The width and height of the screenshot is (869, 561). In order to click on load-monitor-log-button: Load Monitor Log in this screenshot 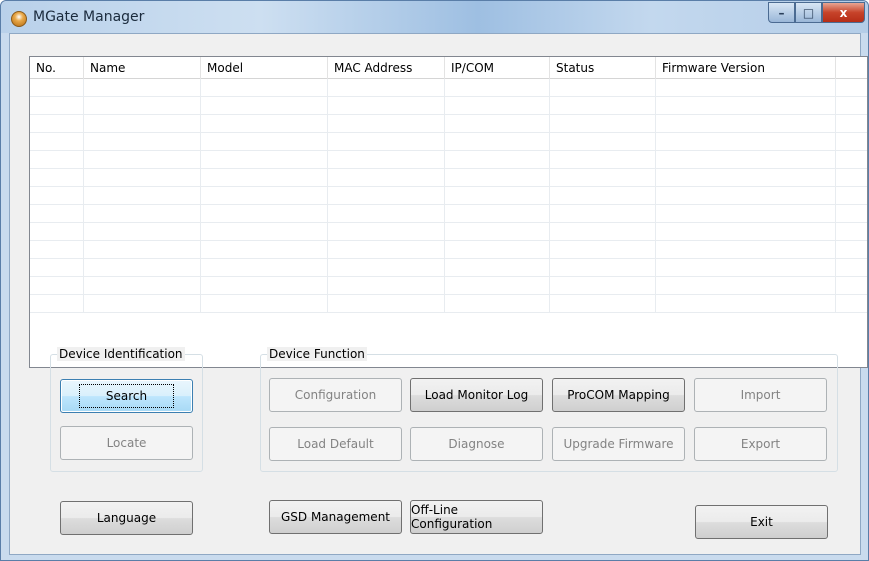, I will do `click(476, 395)`.